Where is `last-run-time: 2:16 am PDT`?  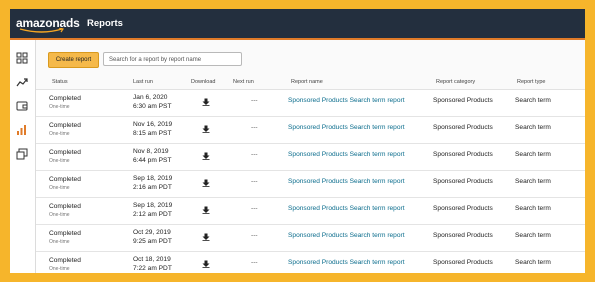
last-run-time: 2:16 am PDT is located at coordinates (152, 187).